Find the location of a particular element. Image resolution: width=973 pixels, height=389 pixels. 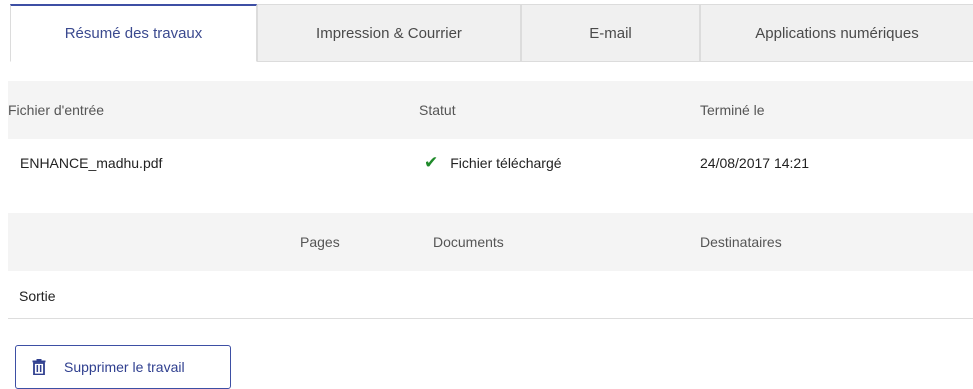

check-icon: ✔ is located at coordinates (431, 162).